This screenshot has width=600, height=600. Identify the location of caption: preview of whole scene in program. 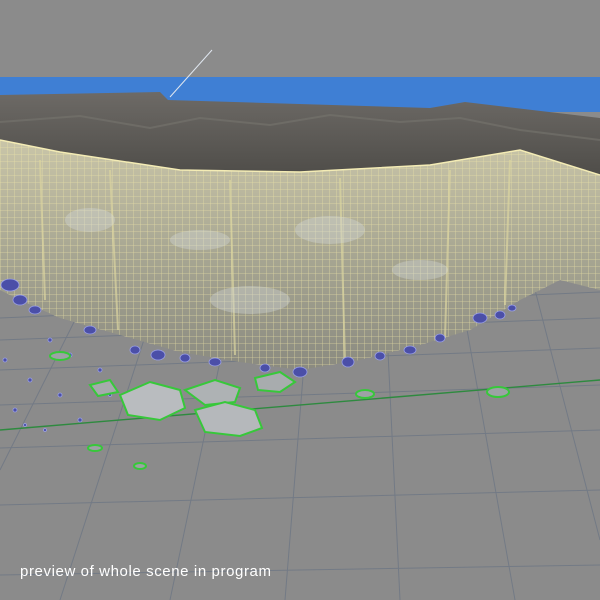
(146, 571).